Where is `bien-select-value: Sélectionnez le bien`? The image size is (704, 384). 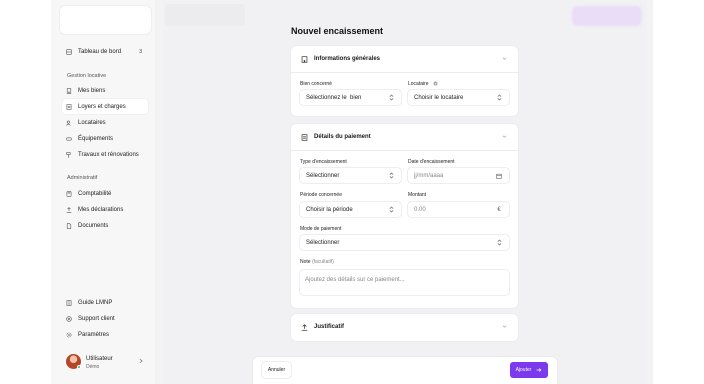 bien-select-value: Sélectionnez le bien is located at coordinates (334, 97).